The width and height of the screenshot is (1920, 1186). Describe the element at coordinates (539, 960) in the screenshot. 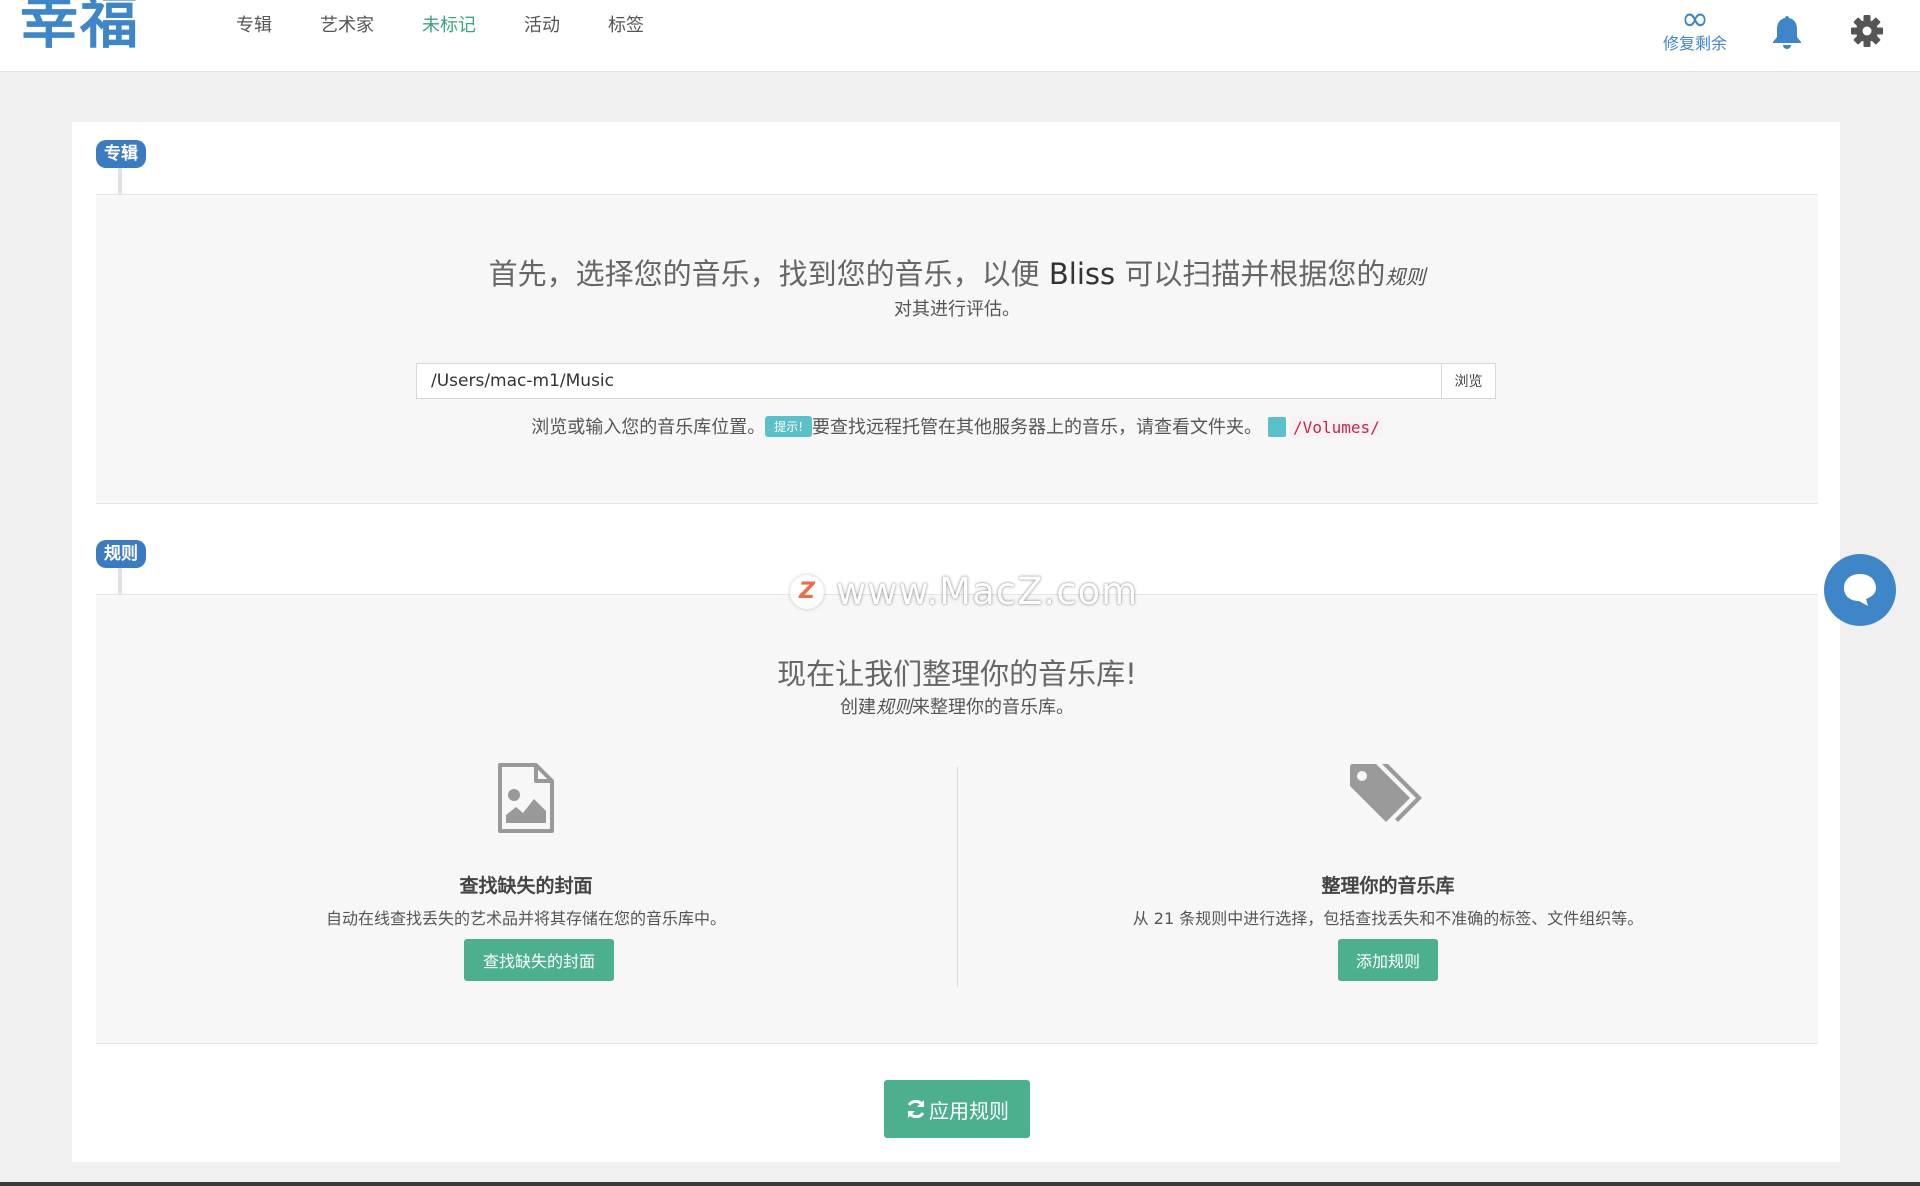

I see `find-missing-covers-button: 查找缺失的封面` at that location.